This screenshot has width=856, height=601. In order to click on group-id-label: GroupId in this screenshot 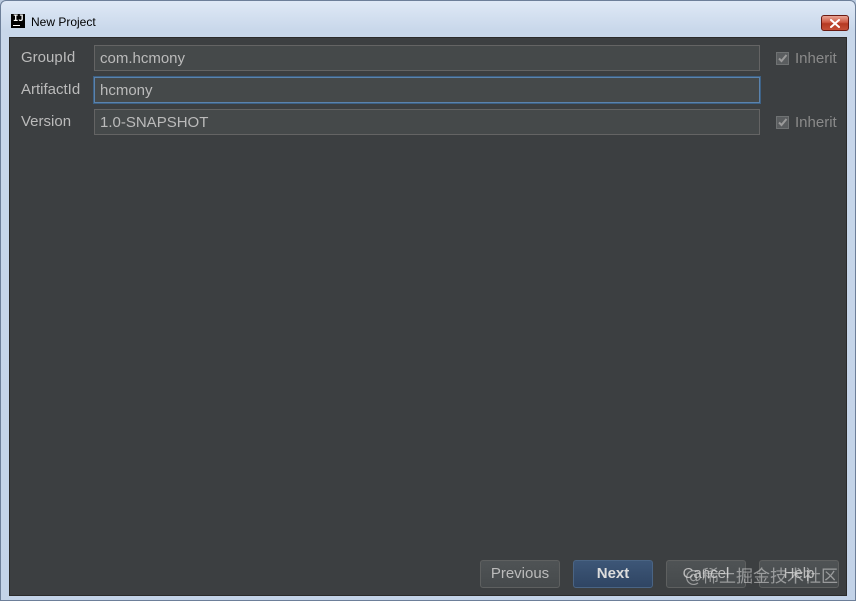, I will do `click(48, 57)`.